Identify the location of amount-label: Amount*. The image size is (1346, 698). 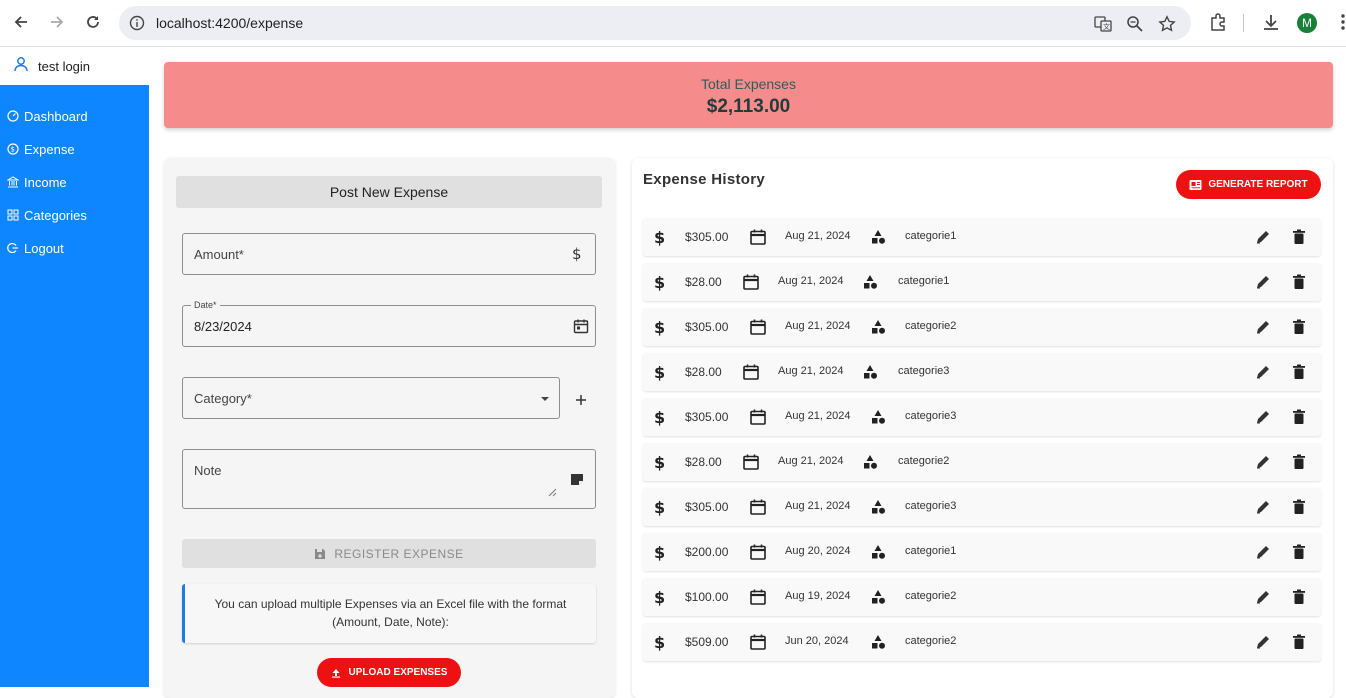
(219, 254).